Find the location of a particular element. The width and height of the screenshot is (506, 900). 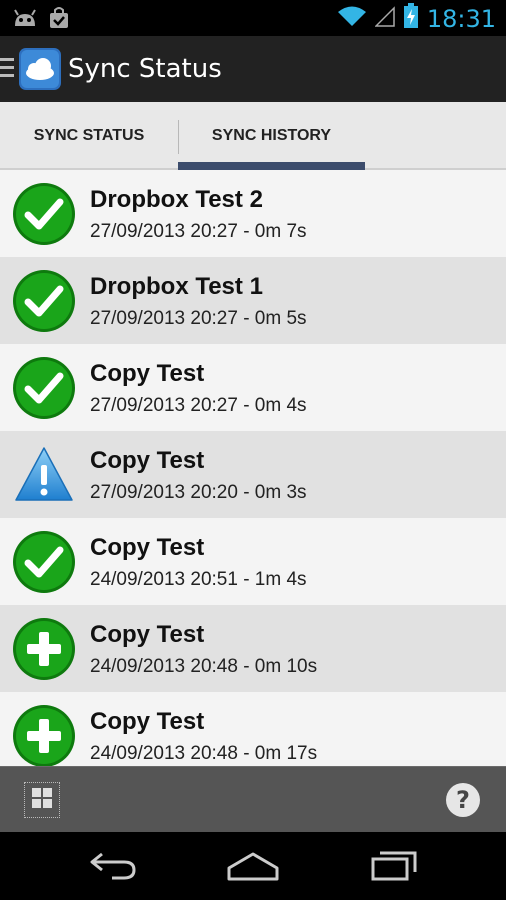

tab-sync-history: SYNC HISTORY is located at coordinates (271, 136).